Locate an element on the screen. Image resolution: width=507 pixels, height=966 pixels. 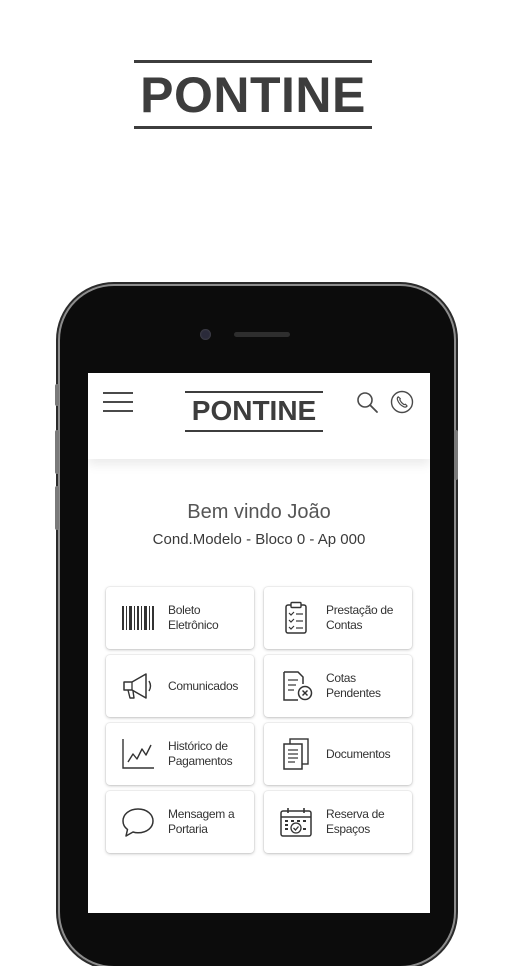
app-header: PONTINE is located at coordinates (259, 416).